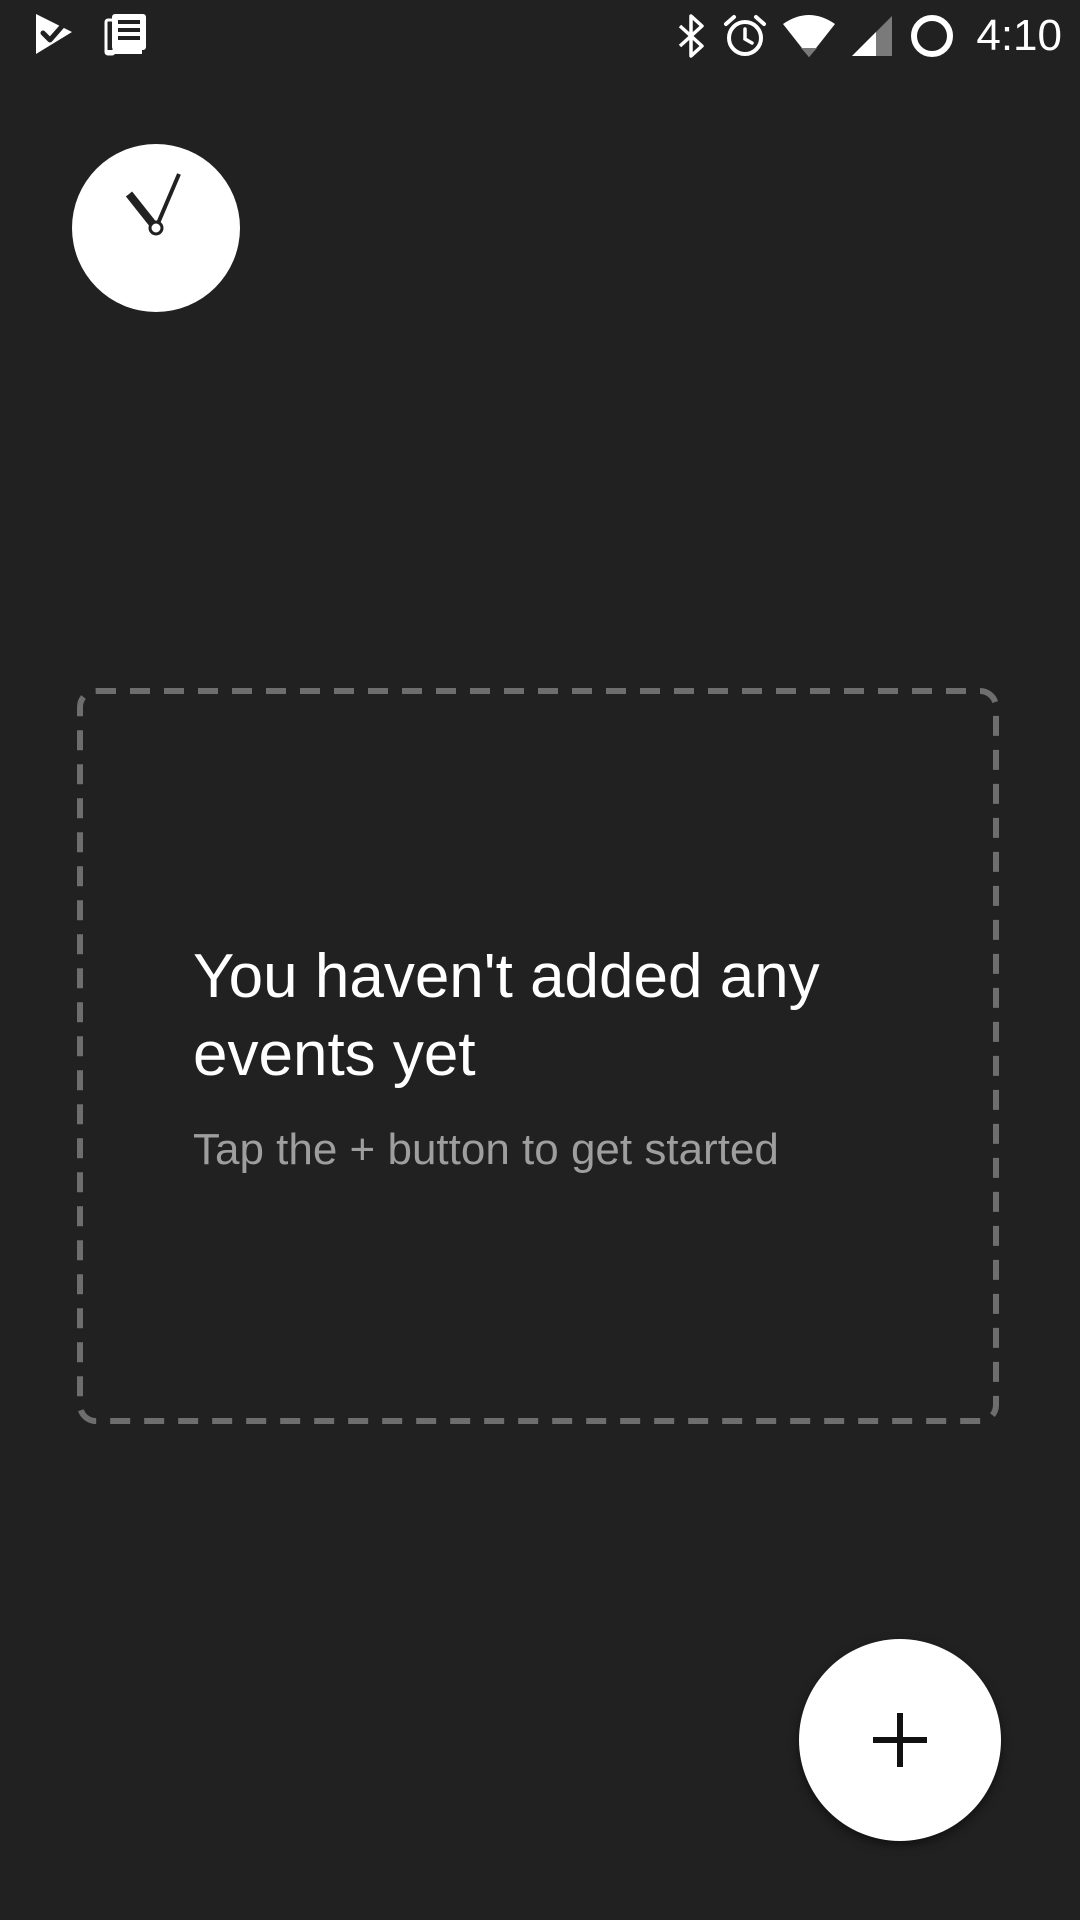  I want to click on empty-state-subtitle: Tap the + button to get started, so click(486, 1149).